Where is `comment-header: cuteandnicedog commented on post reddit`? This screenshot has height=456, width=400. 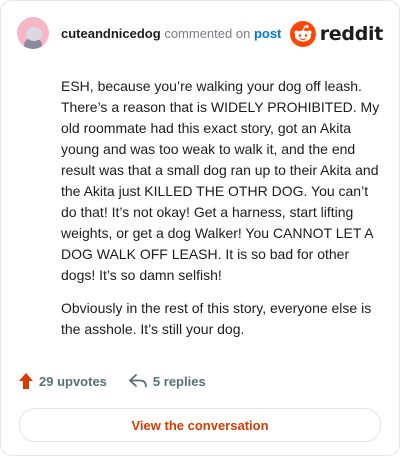 comment-header: cuteandnicedog commented on post reddit is located at coordinates (200, 34).